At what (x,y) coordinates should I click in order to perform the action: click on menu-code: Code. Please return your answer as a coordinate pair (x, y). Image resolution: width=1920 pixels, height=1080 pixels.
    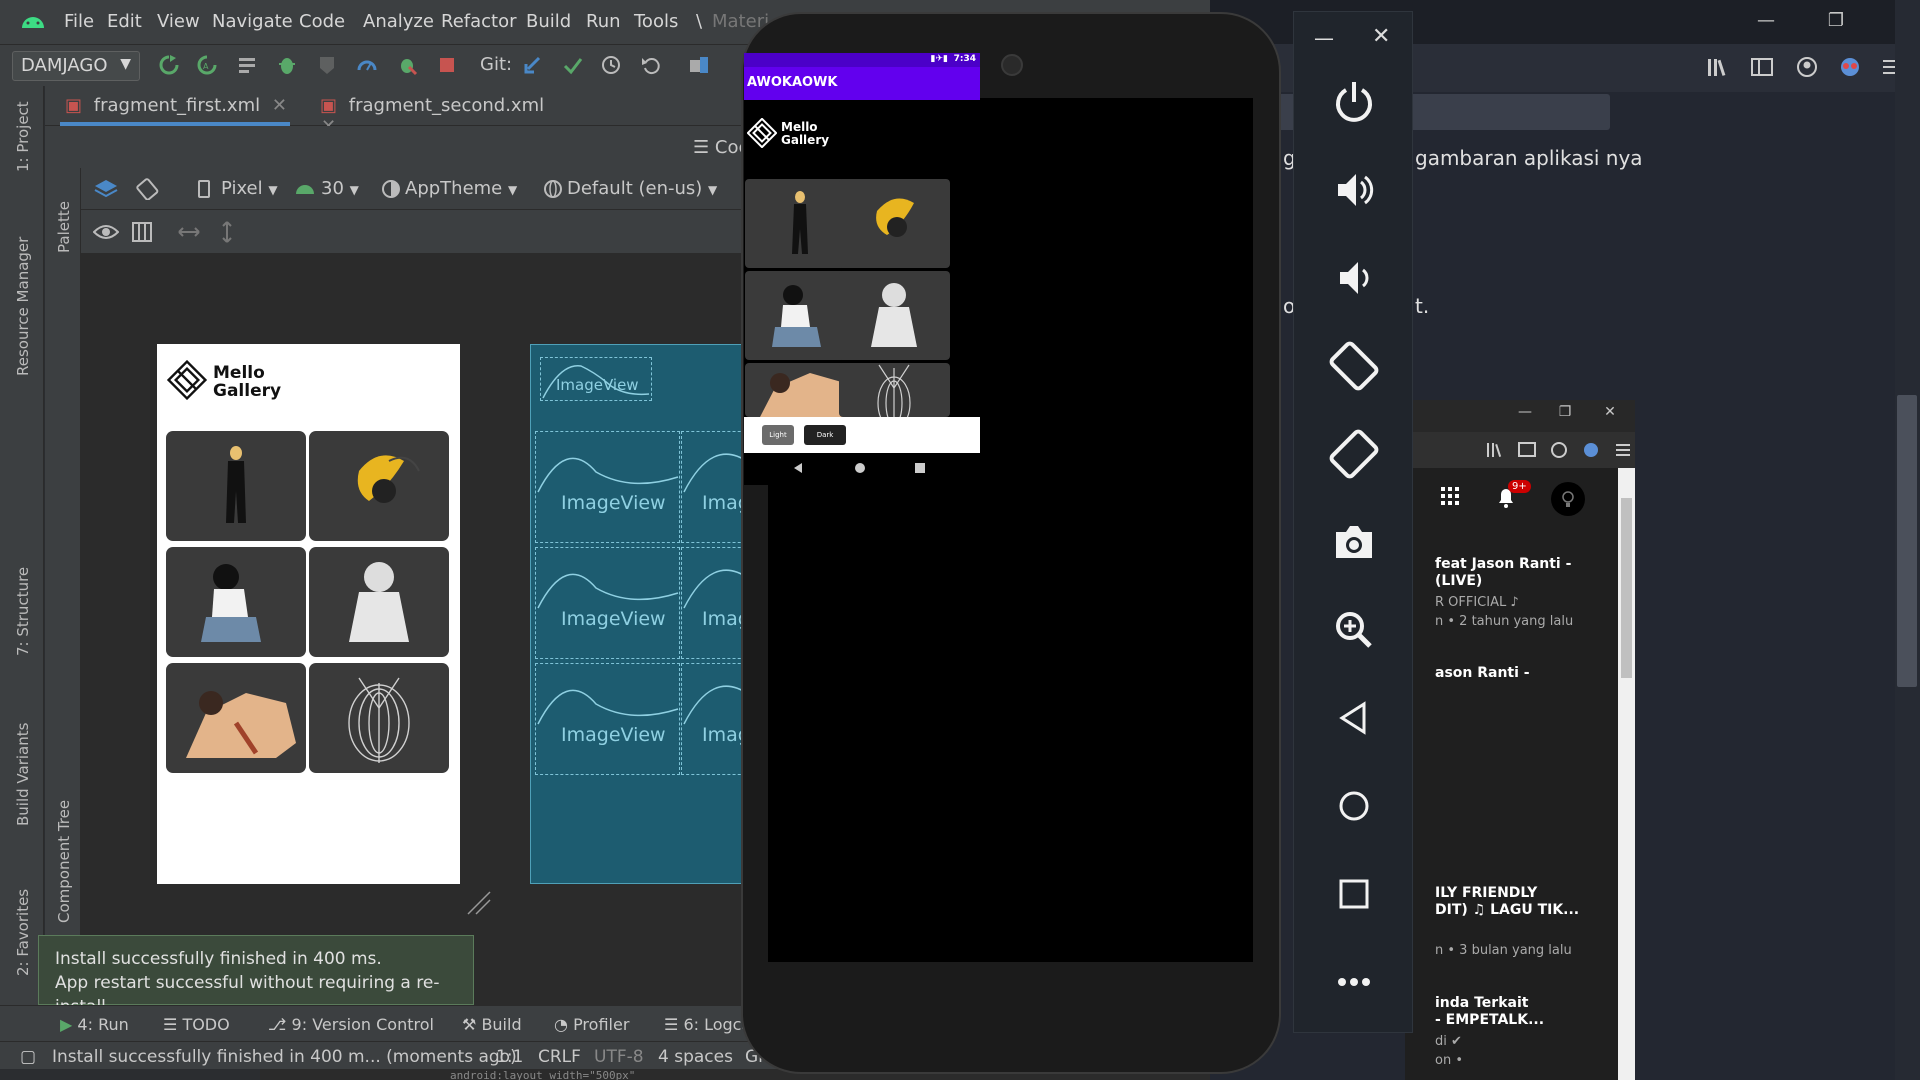
    Looking at the image, I should click on (322, 21).